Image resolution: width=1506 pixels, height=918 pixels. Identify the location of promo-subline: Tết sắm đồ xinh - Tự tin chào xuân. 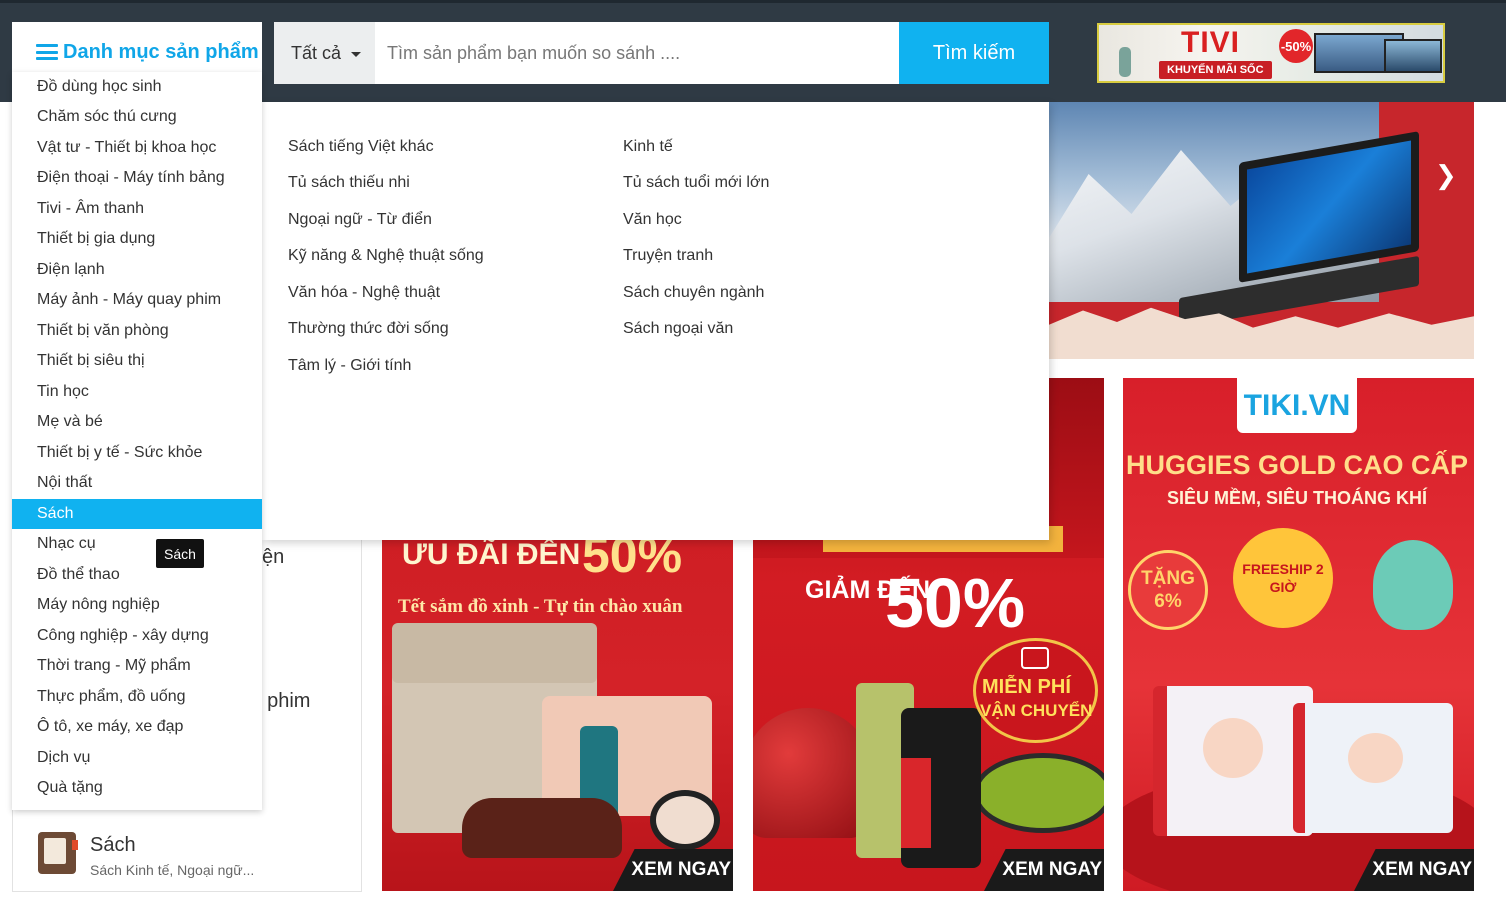
(540, 606).